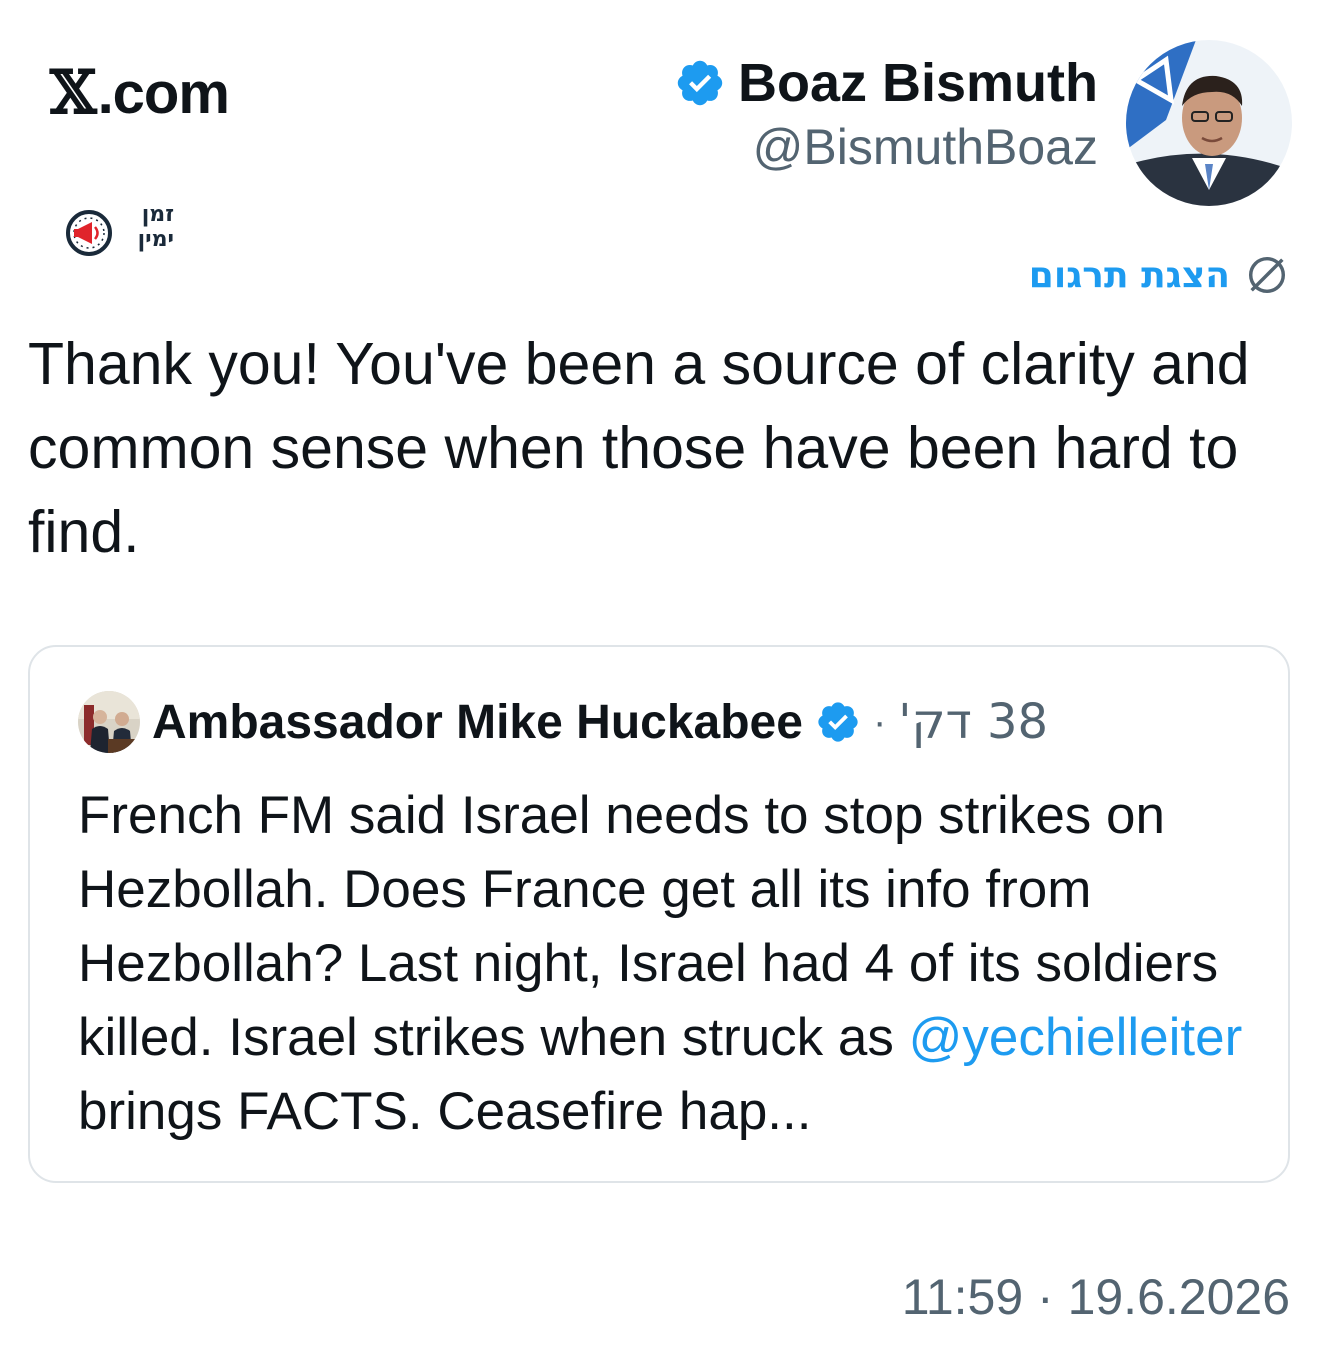  What do you see at coordinates (1129, 275) in the screenshot?
I see `show-translation-label: הצגת תרגום` at bounding box center [1129, 275].